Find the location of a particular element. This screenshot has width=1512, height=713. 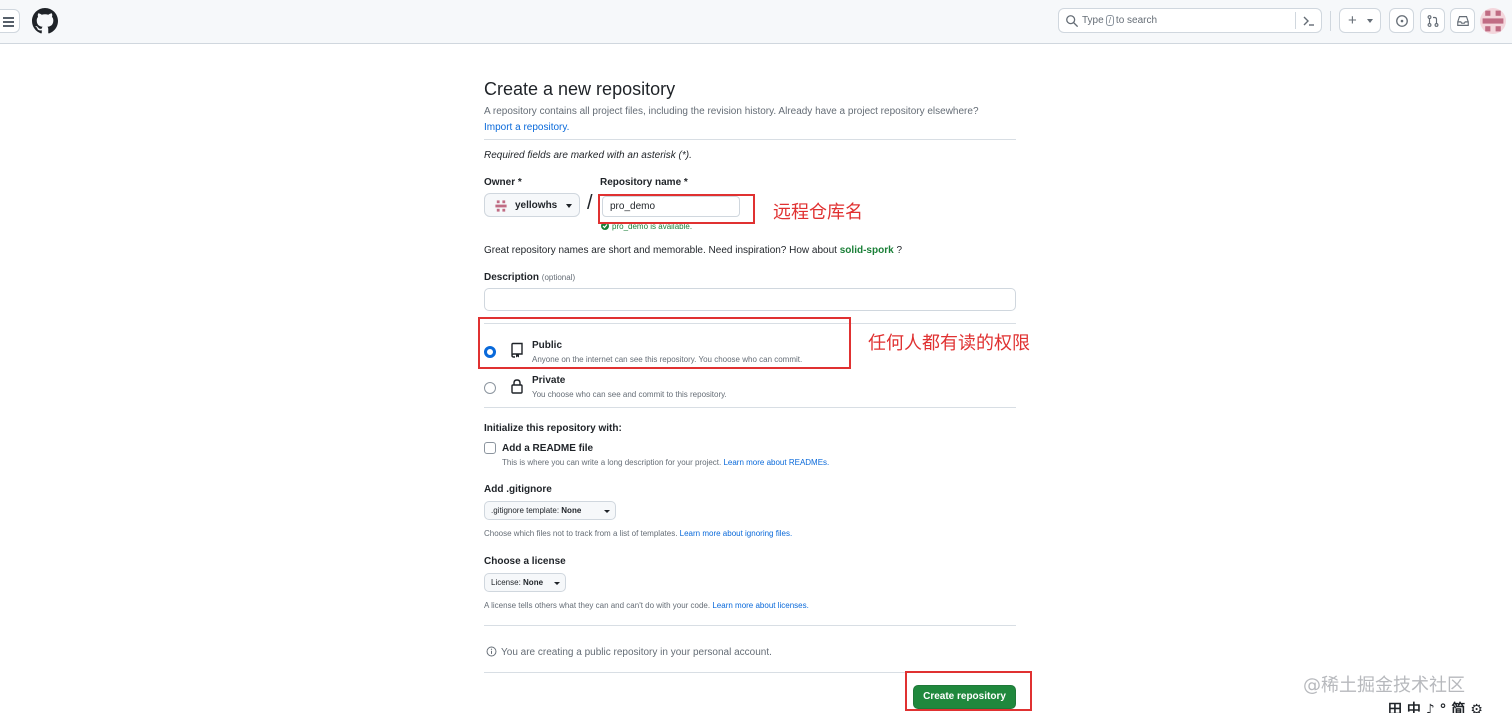

create-new-button: + is located at coordinates (1360, 20).